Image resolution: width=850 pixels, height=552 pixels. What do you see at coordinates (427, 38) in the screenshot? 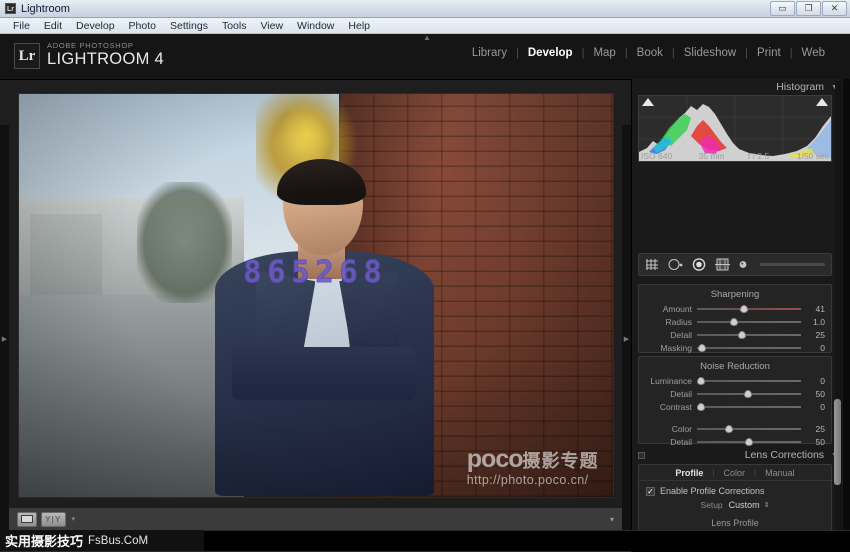
I see `top-panel-collapse-arrow: ▲` at bounding box center [427, 38].